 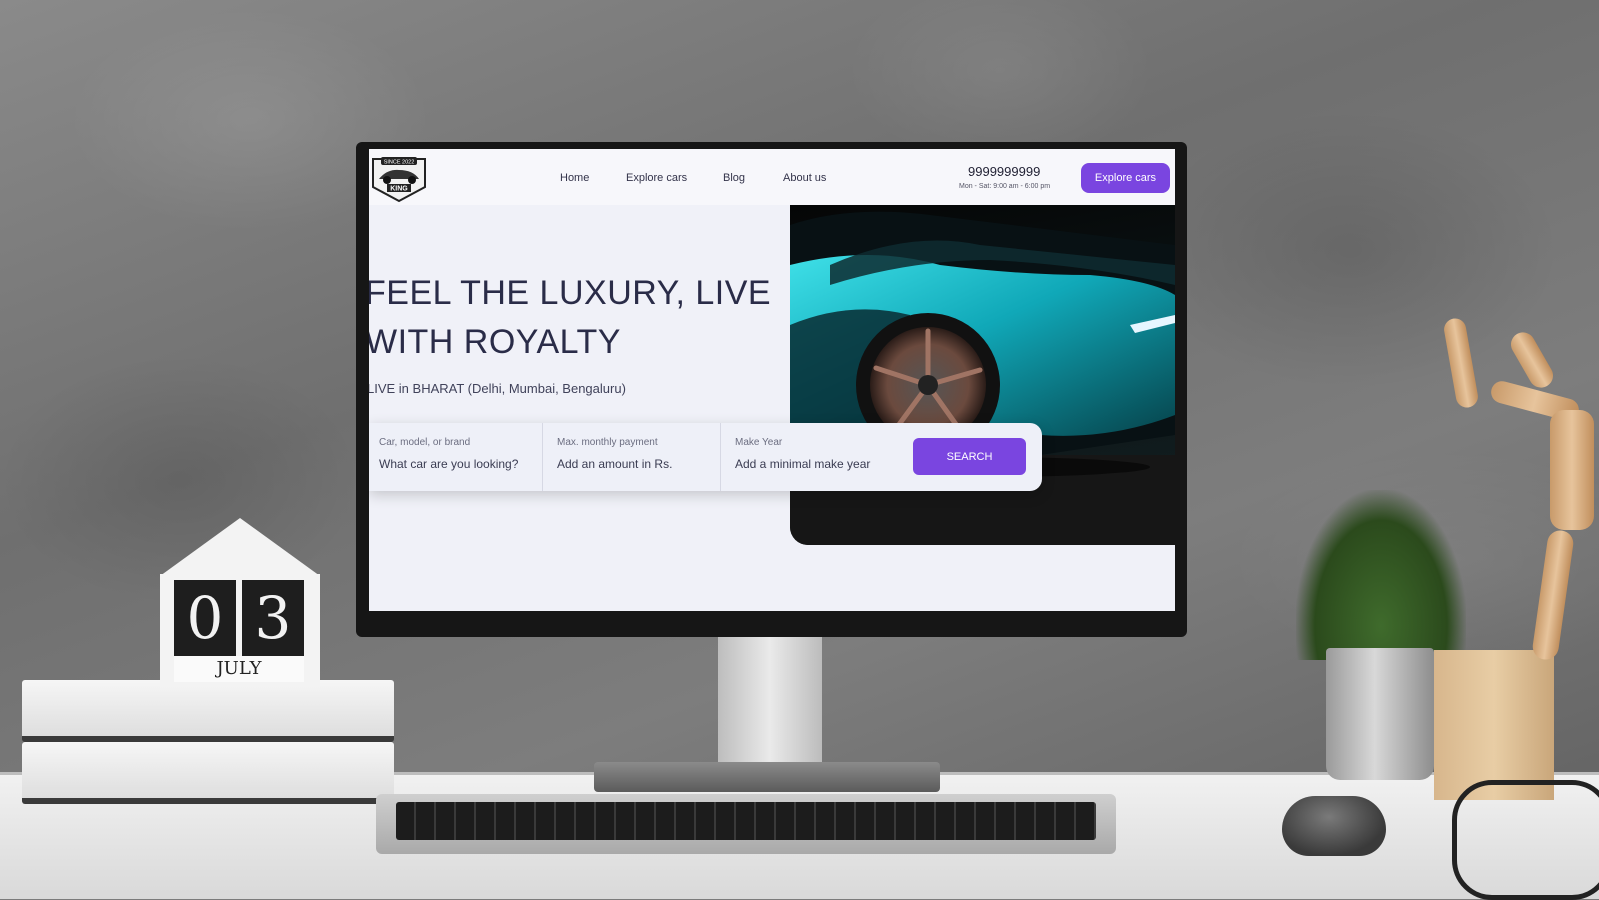 I want to click on nav-link-about-us: About us, so click(x=804, y=178).